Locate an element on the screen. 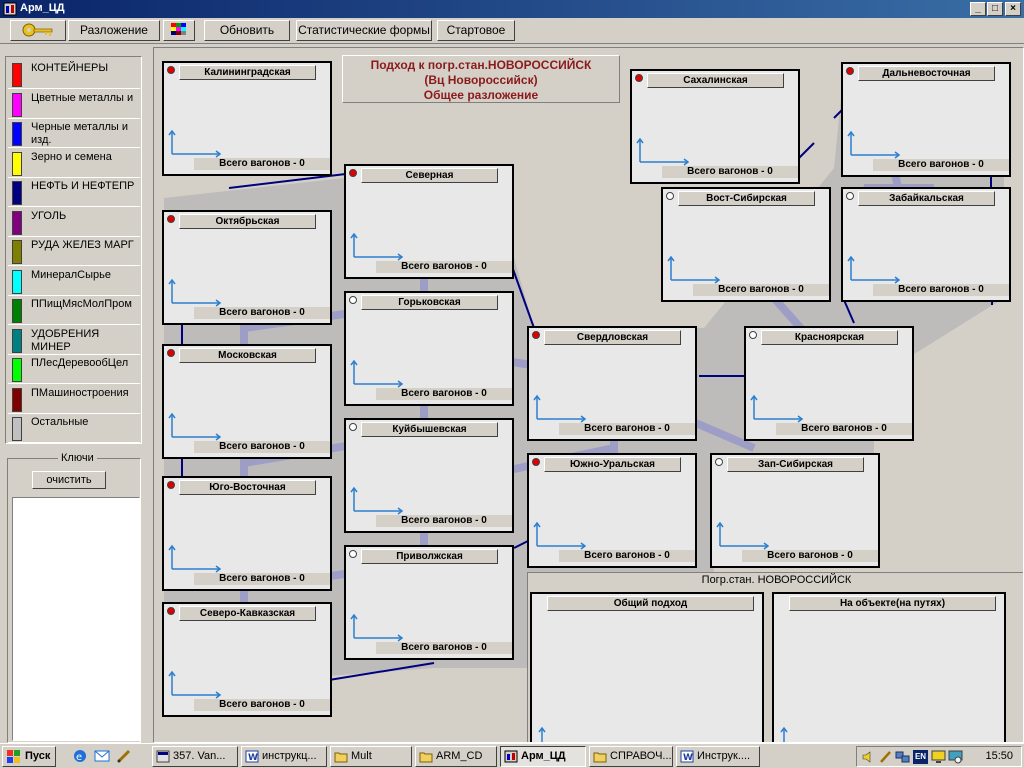 The width and height of the screenshot is (1024, 768). general-approach-panel: Общий подход is located at coordinates (647, 667).